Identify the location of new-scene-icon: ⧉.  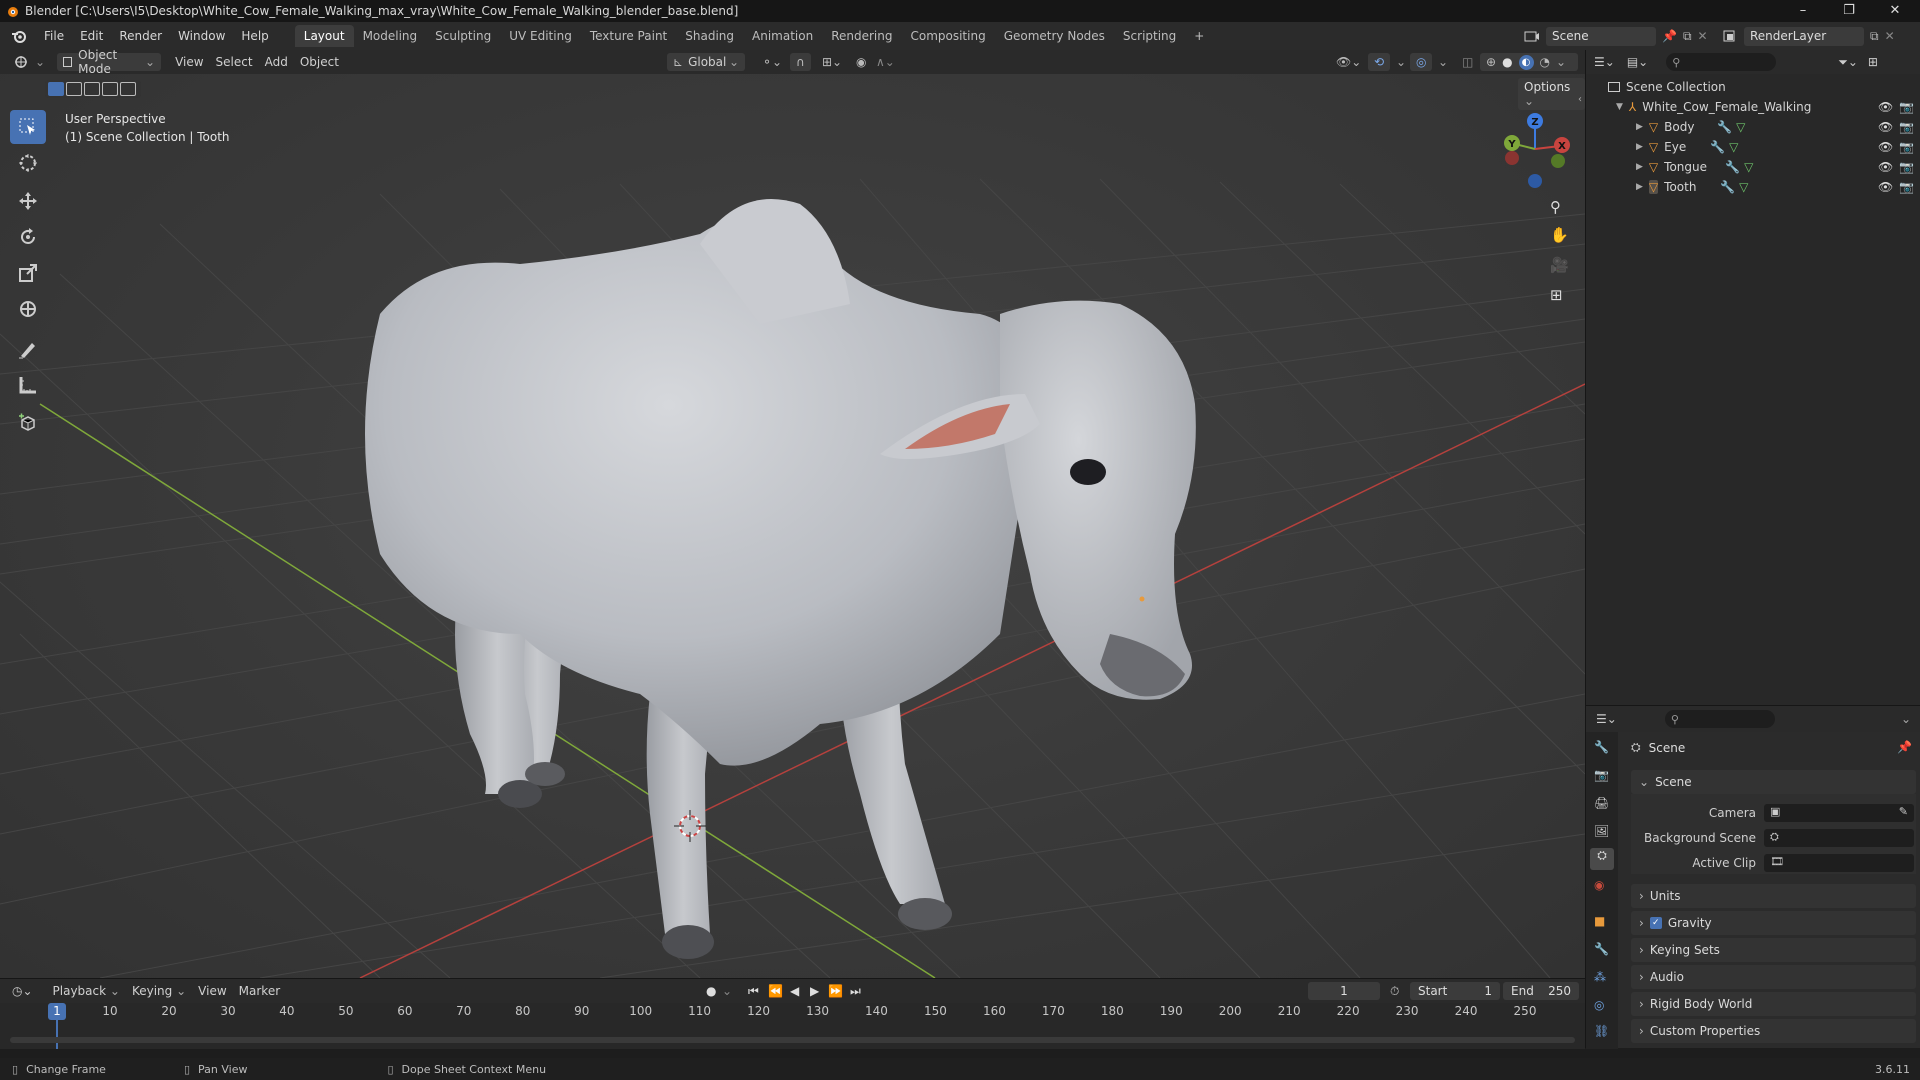
(1687, 36).